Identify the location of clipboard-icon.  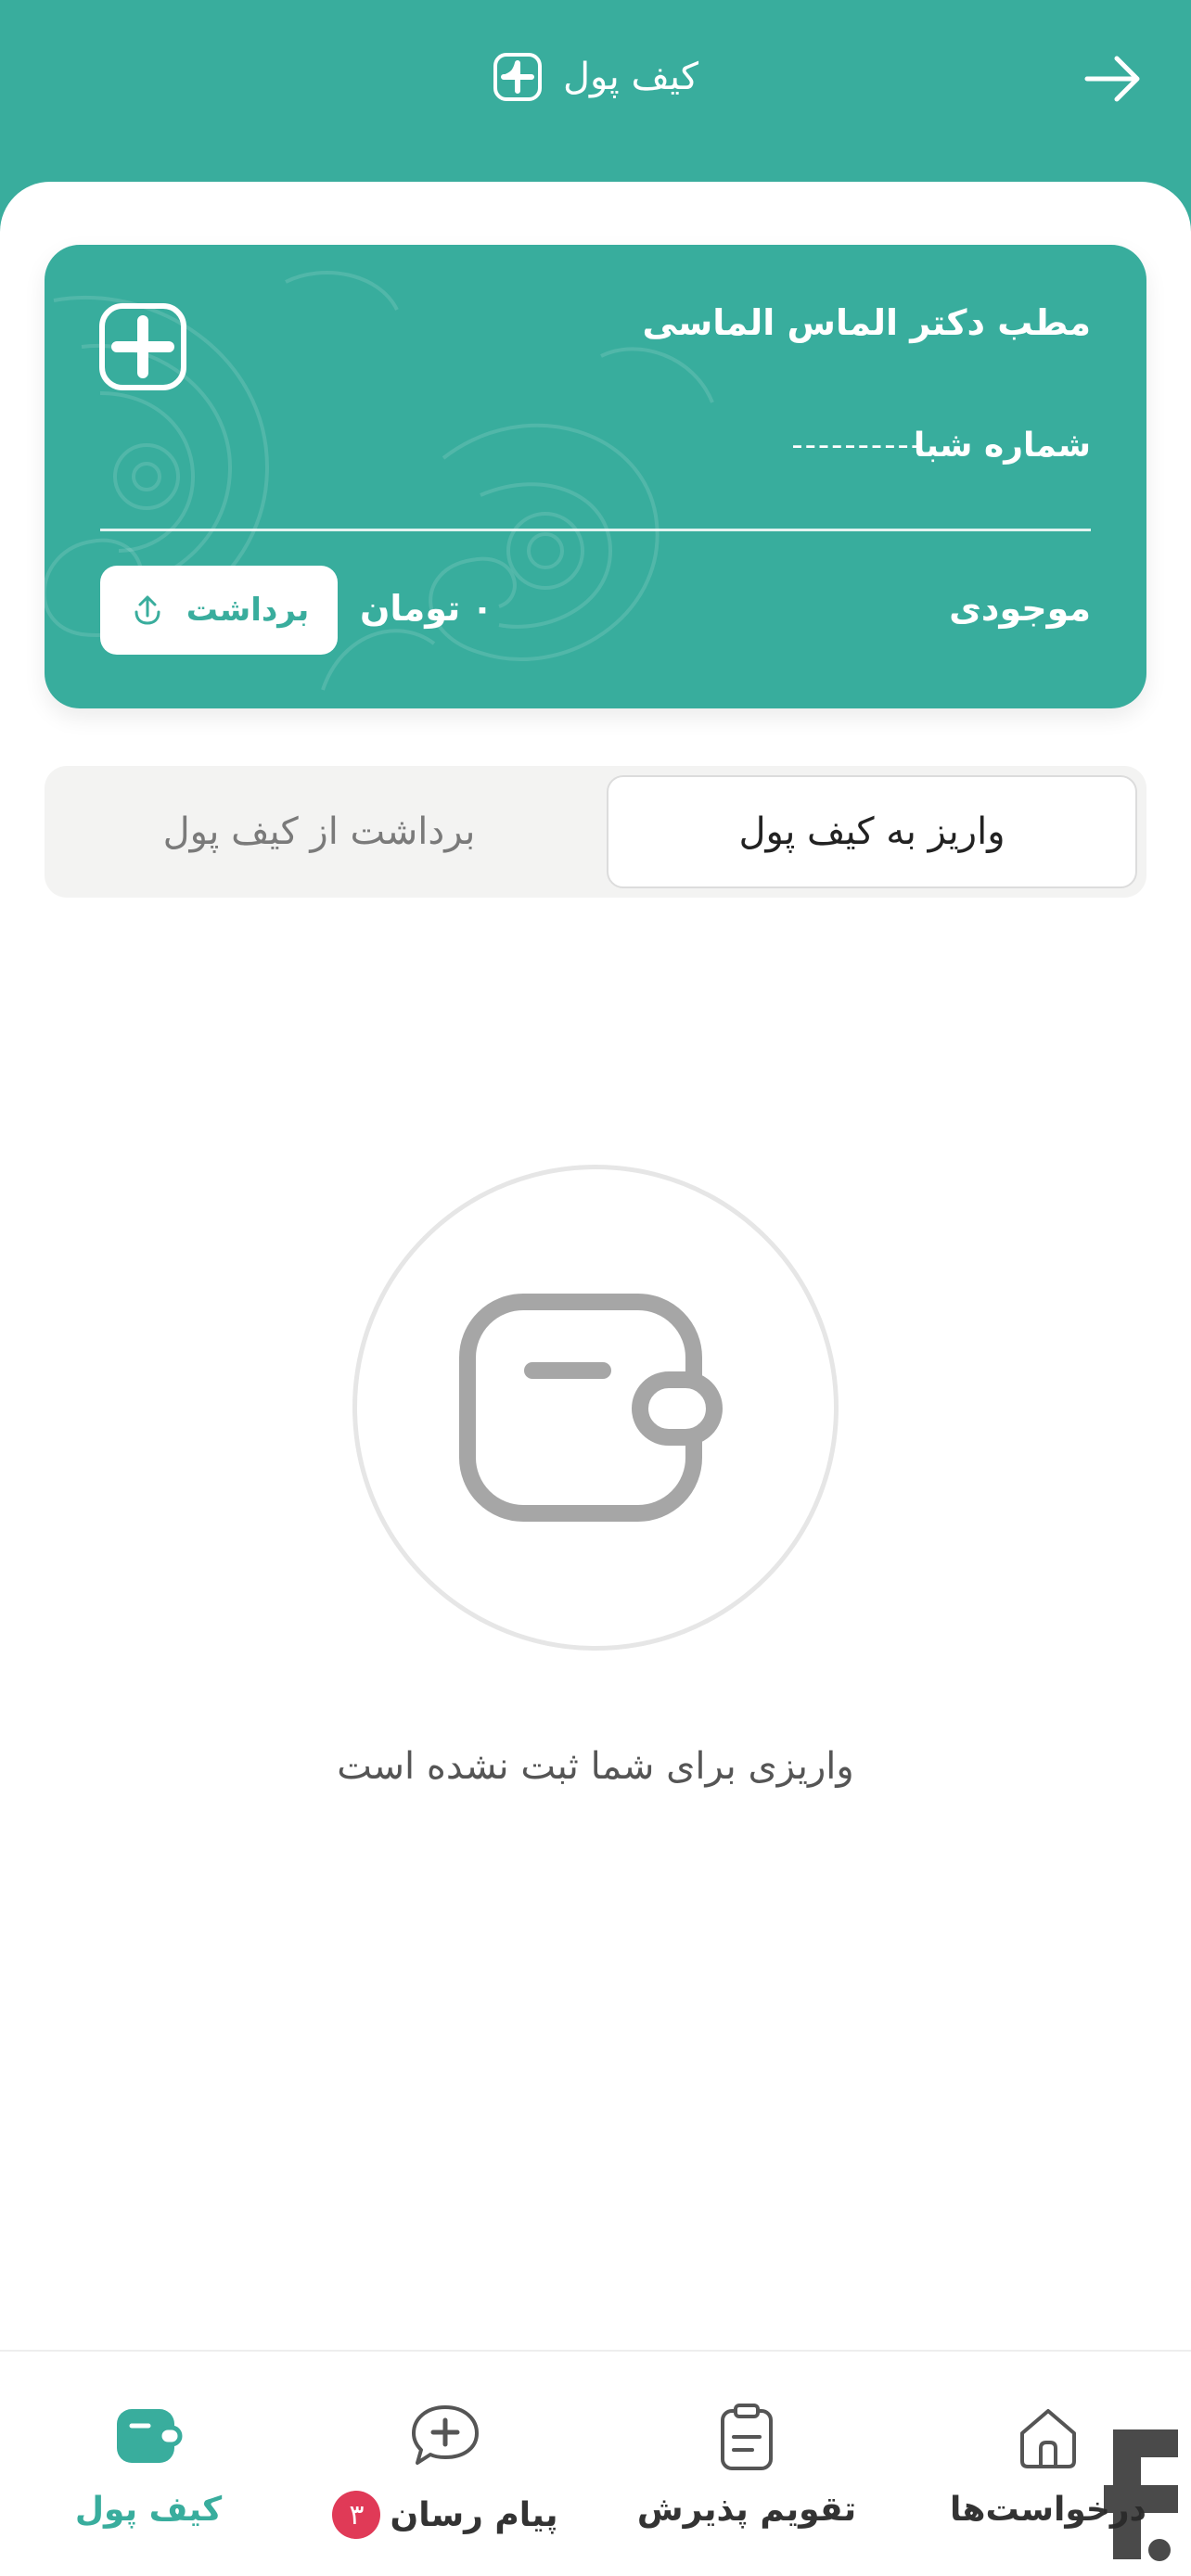
(747, 2437).